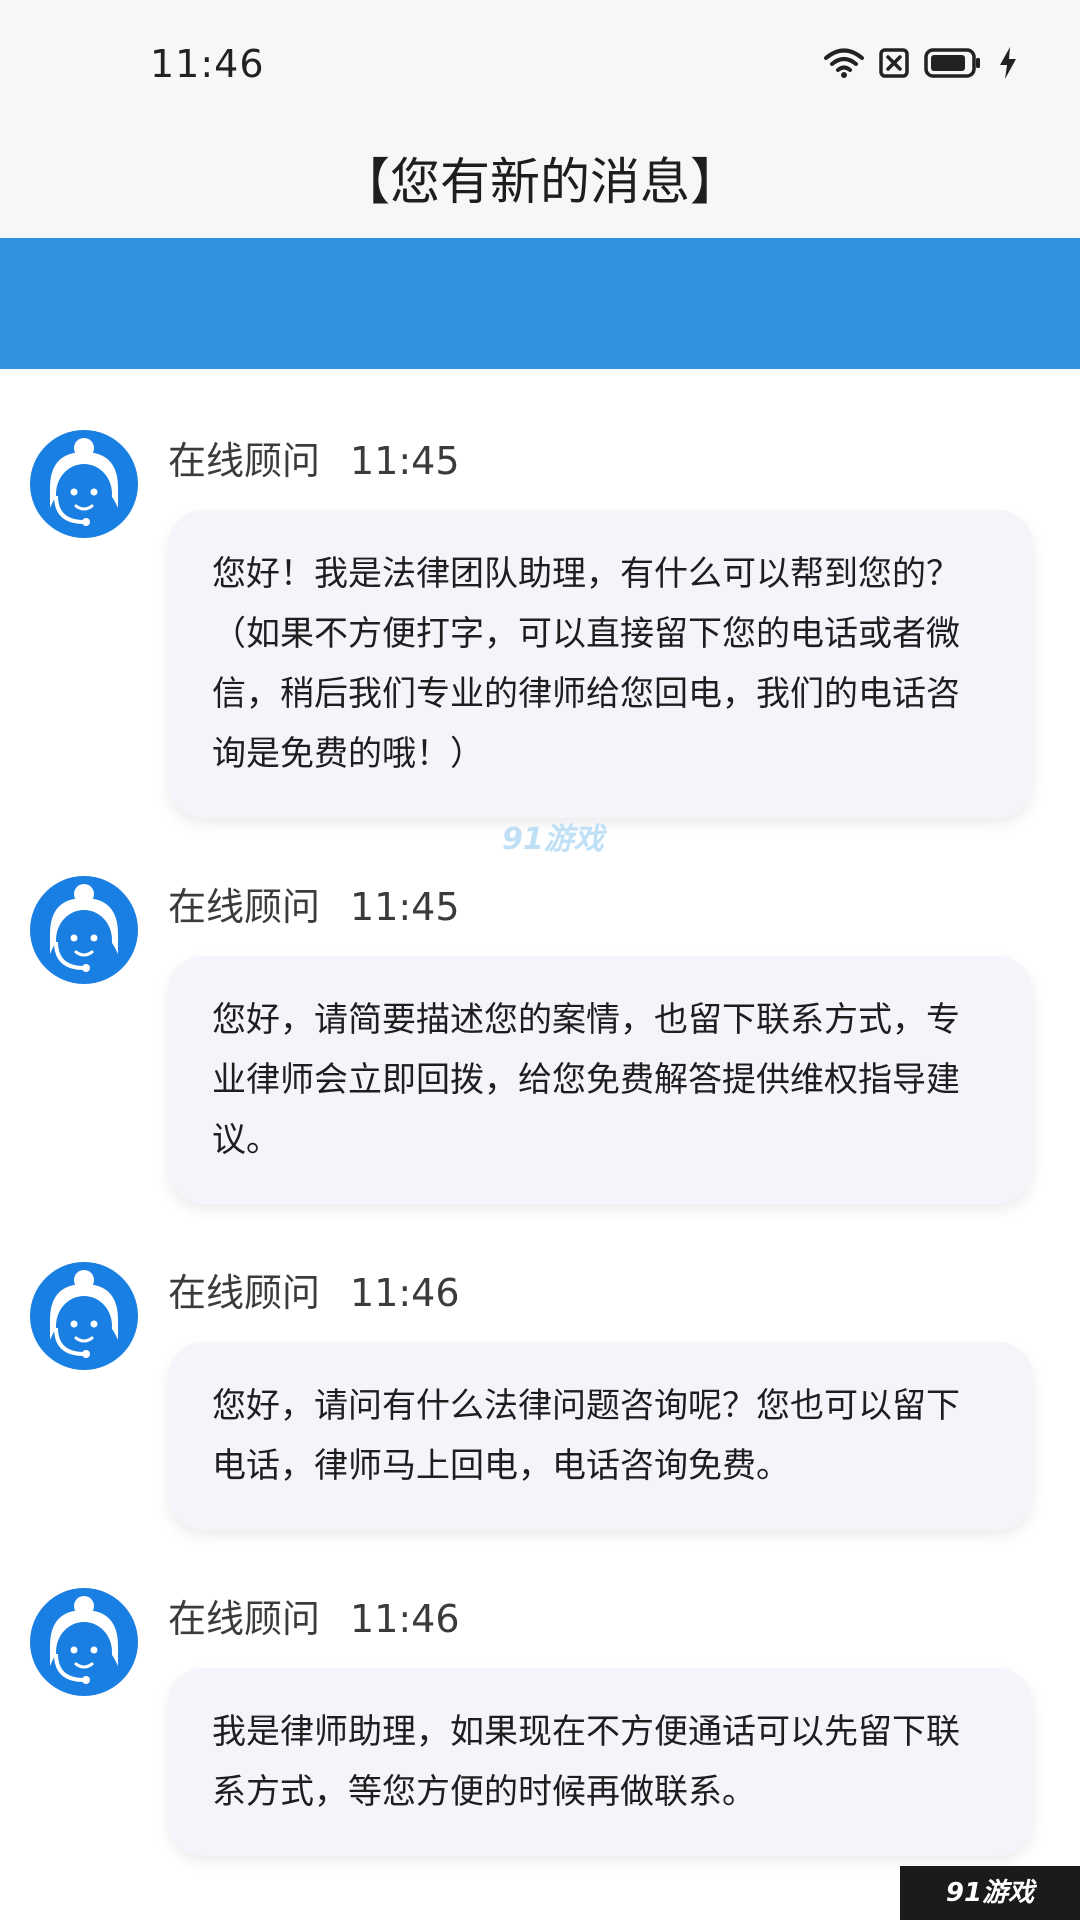  Describe the element at coordinates (844, 63) in the screenshot. I see `wifi-icon` at that location.